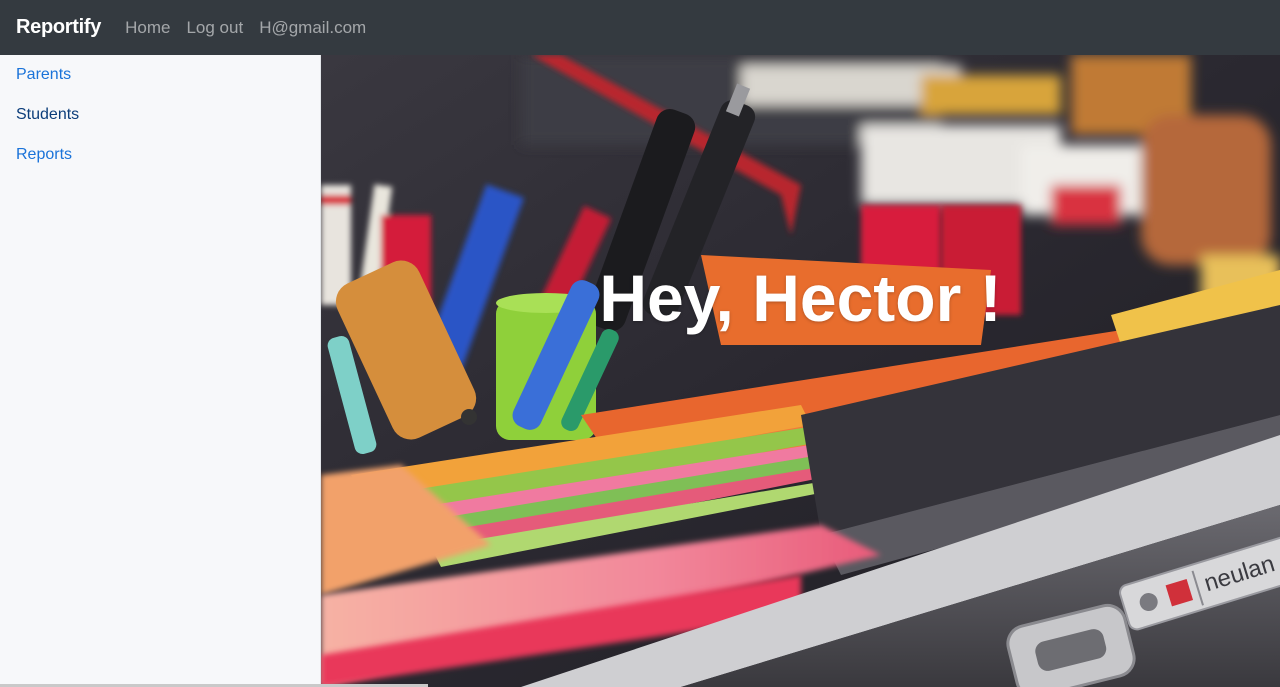 This screenshot has height=687, width=1280. What do you see at coordinates (160, 115) in the screenshot?
I see `sidebar-item-students: Students` at bounding box center [160, 115].